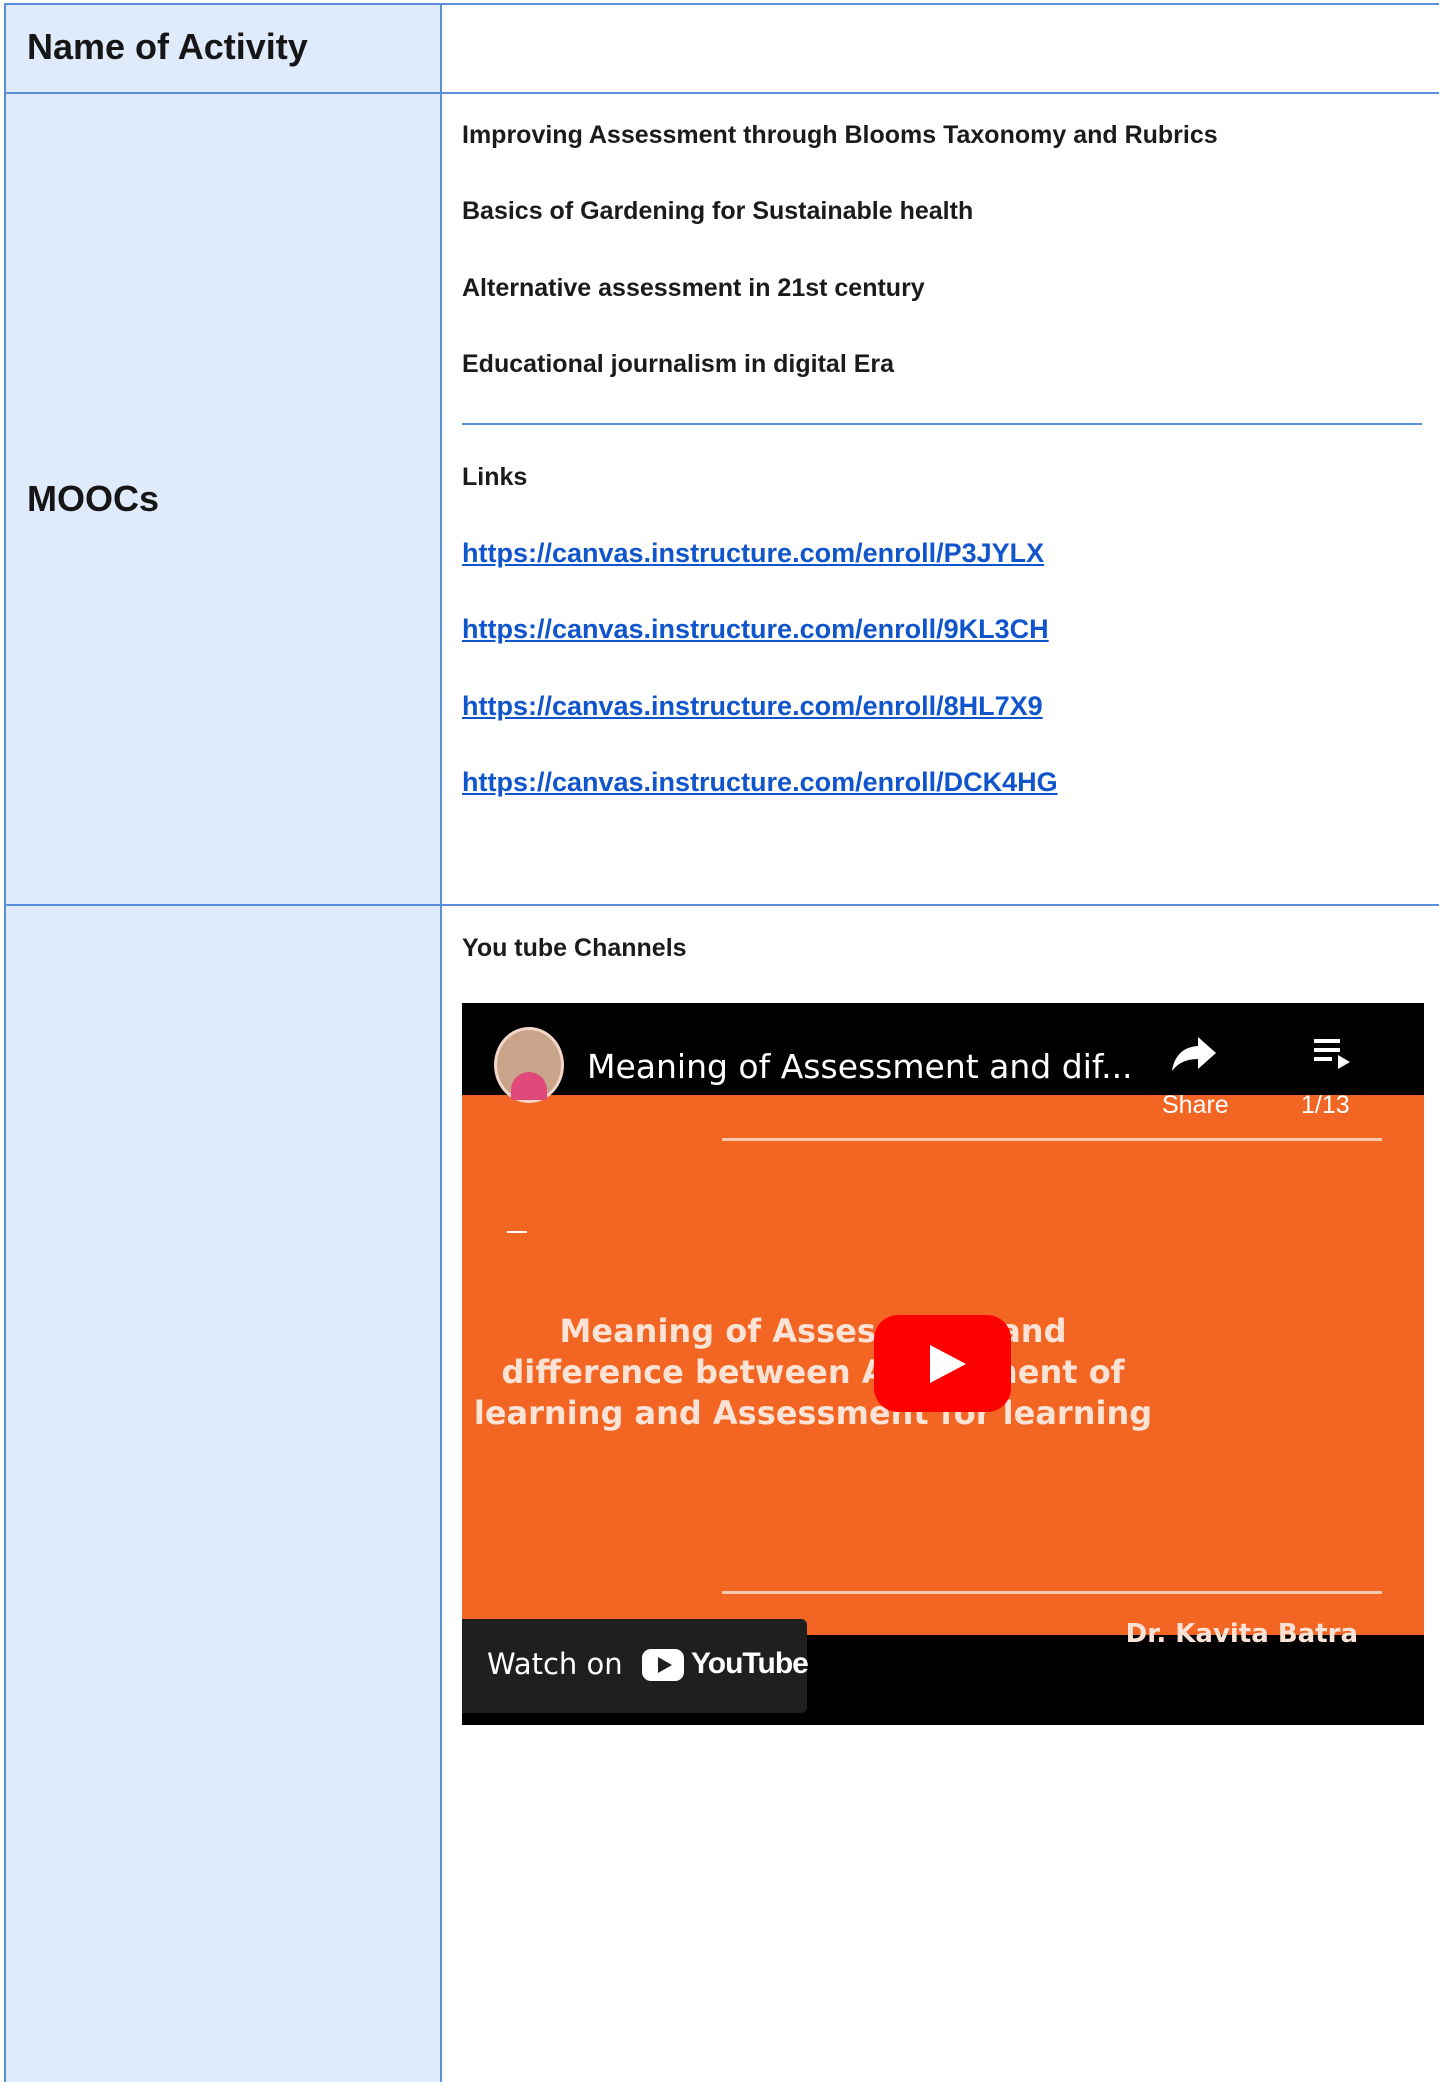  What do you see at coordinates (1325, 1105) in the screenshot?
I see `playlist-count: 1/13` at bounding box center [1325, 1105].